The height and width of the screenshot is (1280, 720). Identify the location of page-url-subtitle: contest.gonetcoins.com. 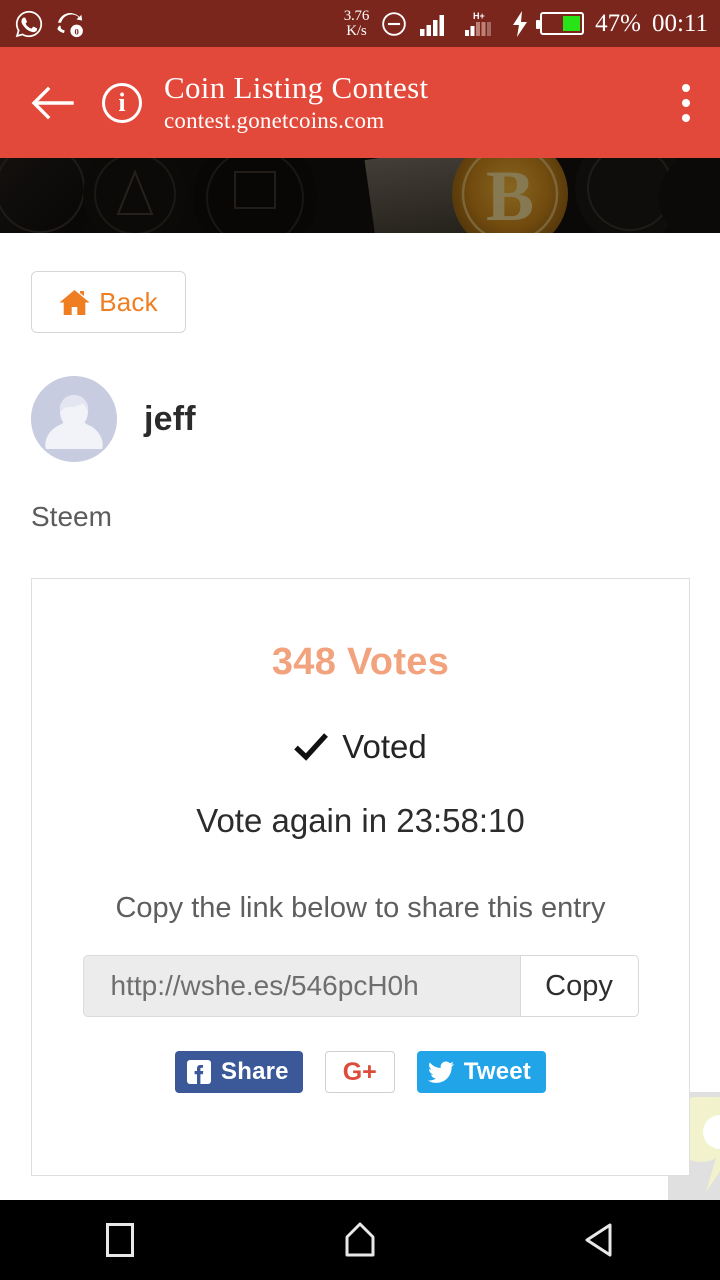
(274, 120).